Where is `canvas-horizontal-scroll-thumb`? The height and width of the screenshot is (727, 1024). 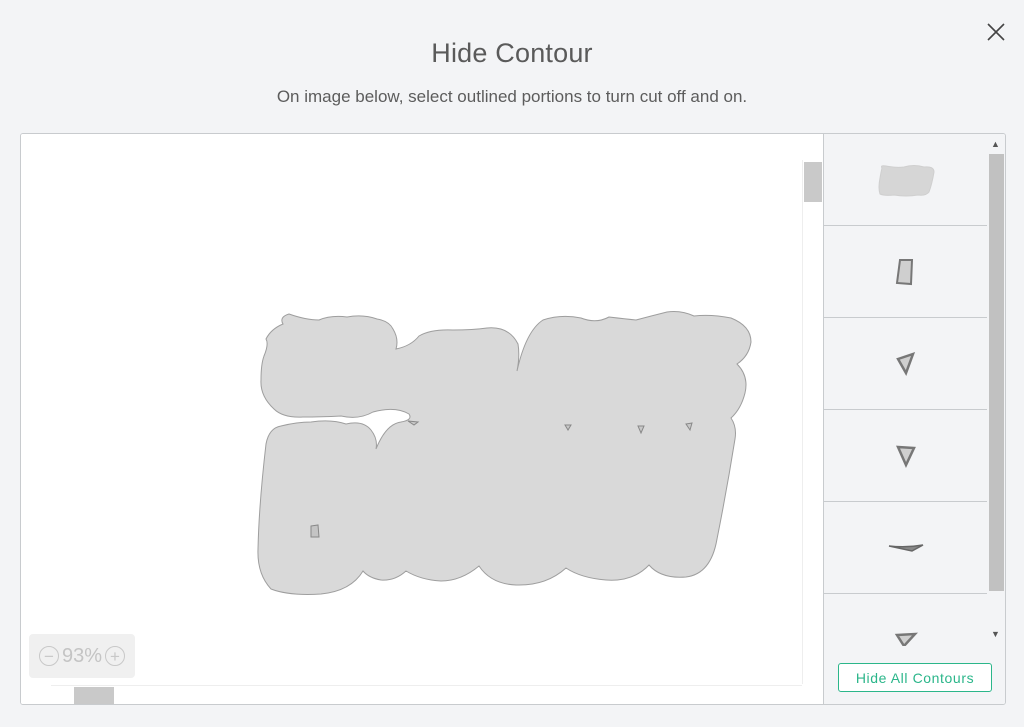 canvas-horizontal-scroll-thumb is located at coordinates (94, 695).